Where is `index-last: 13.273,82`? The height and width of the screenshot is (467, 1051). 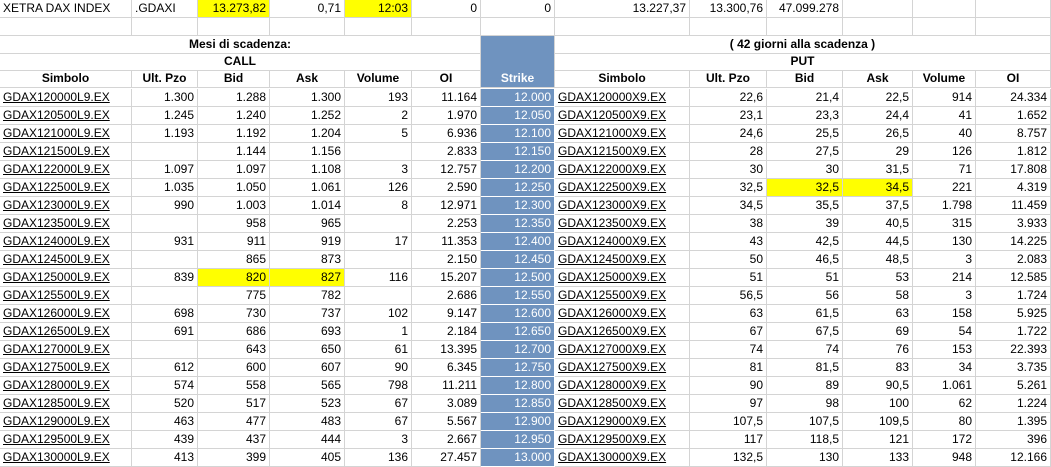
index-last: 13.273,82 is located at coordinates (234, 9).